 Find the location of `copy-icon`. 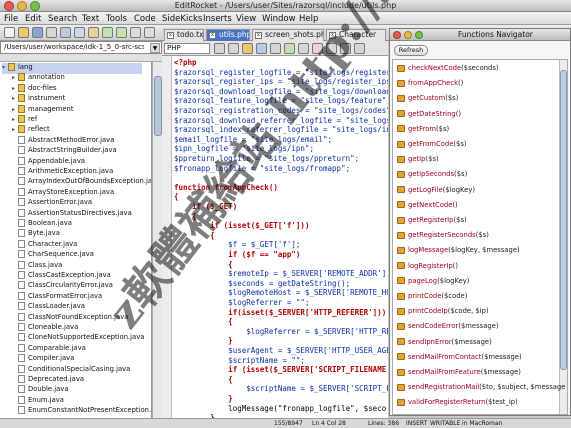

copy-icon is located at coordinates (79, 32).